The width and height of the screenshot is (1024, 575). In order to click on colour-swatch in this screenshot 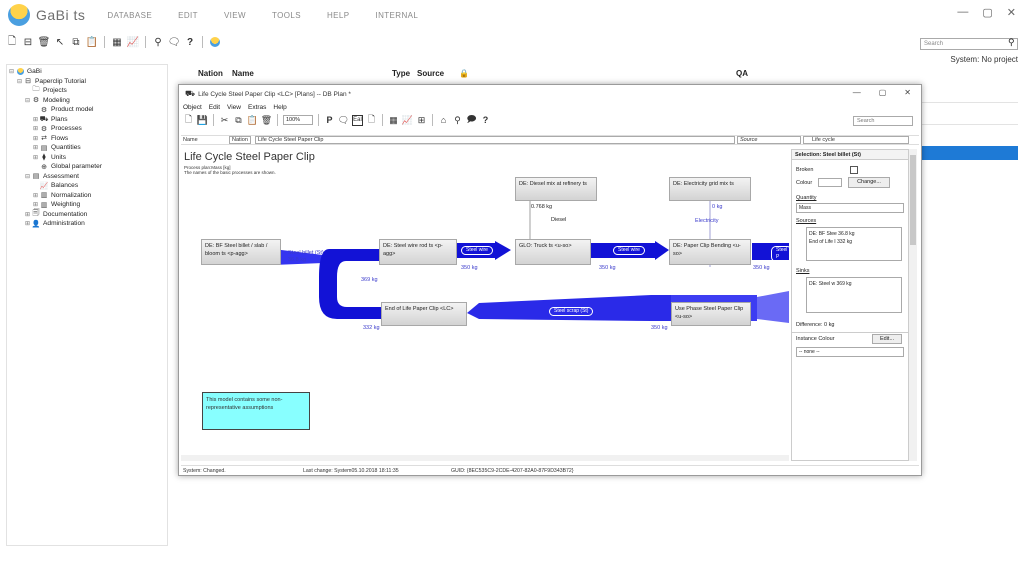, I will do `click(830, 182)`.